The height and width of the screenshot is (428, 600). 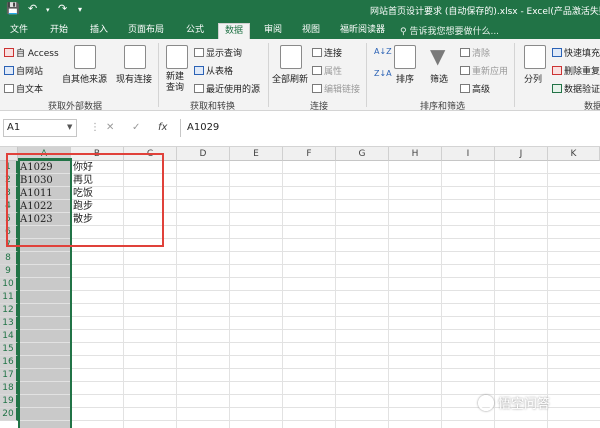 I want to click on tab-home: 开始, so click(x=59, y=31).